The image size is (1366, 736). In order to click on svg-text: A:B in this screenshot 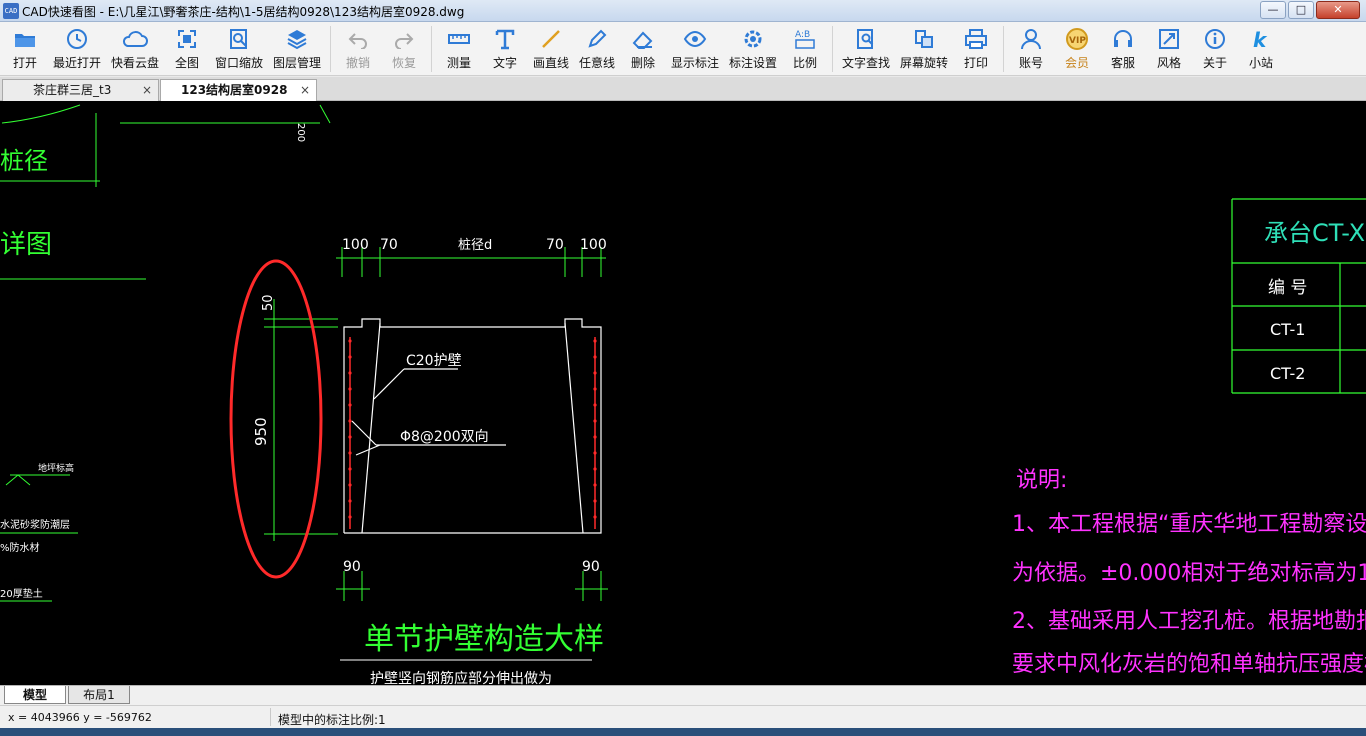, I will do `click(802, 35)`.